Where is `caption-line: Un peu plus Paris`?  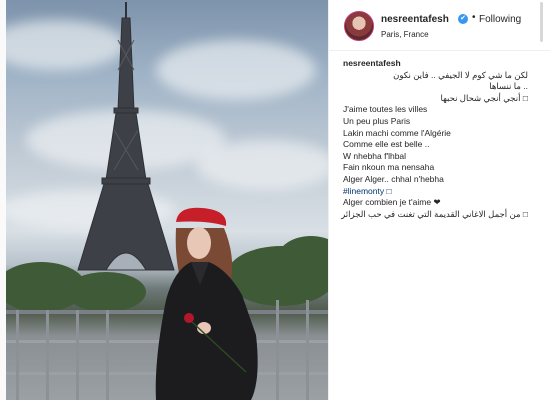
caption-line: Un peu plus Paris is located at coordinates (377, 120).